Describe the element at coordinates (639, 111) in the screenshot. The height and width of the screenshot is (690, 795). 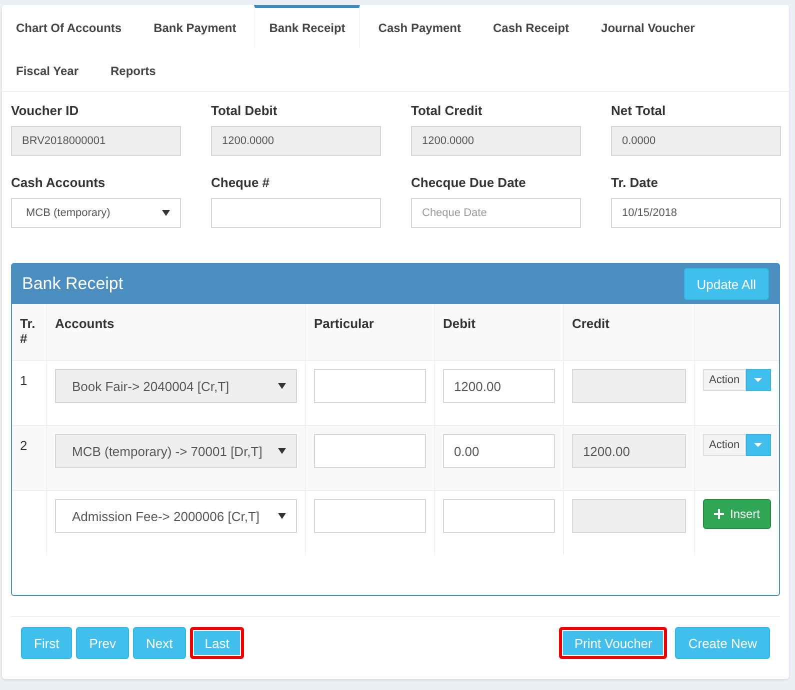
I see `field-label: Net Total` at that location.